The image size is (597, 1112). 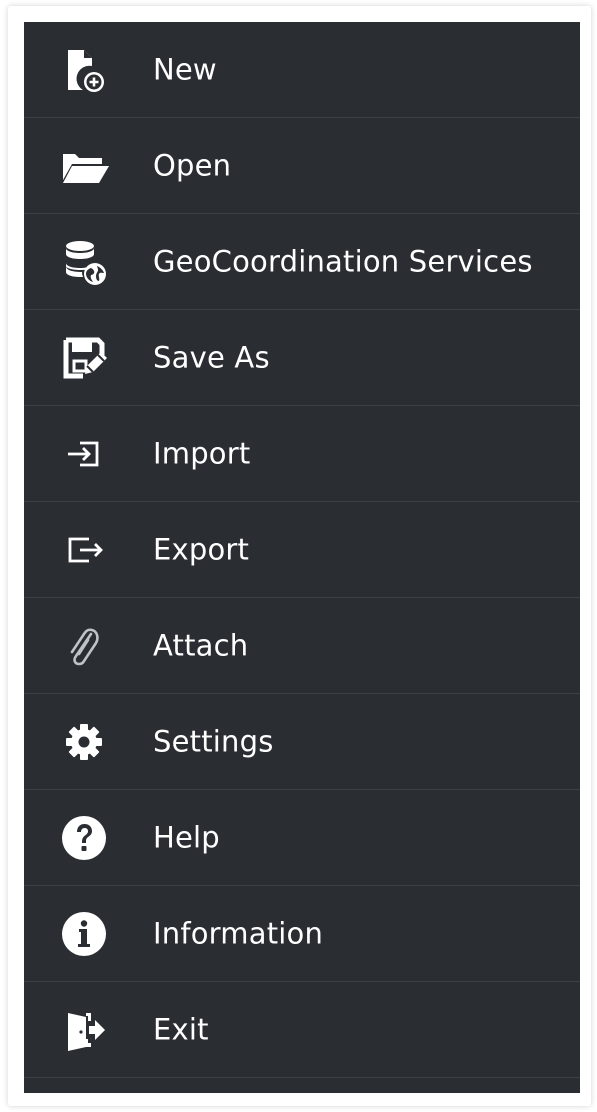 I want to click on menu-item-open: Open, so click(x=302, y=166).